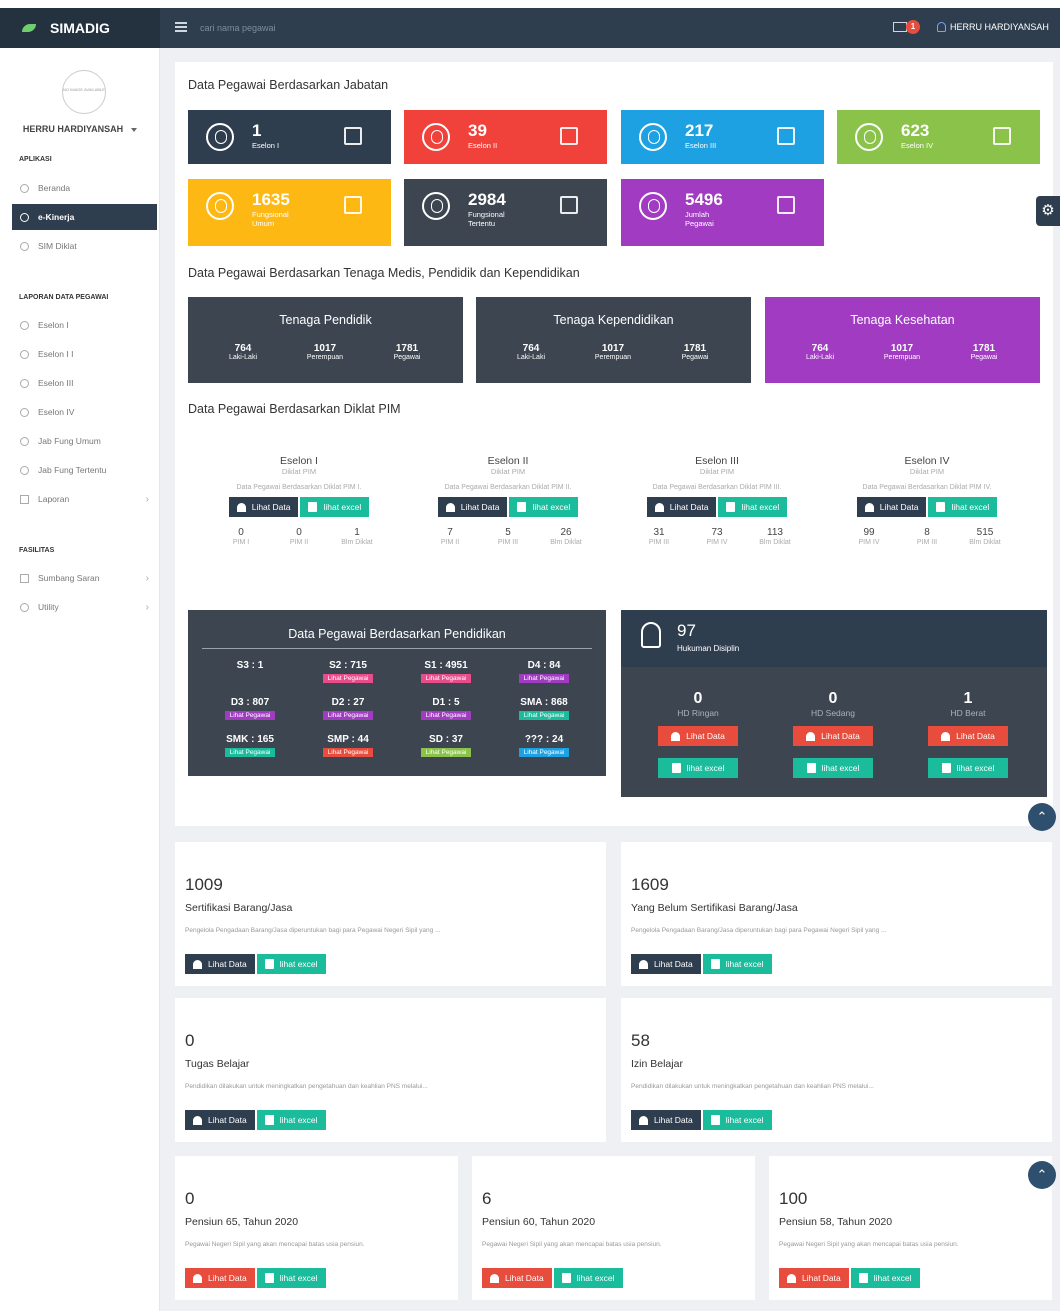 The width and height of the screenshot is (1060, 1311). Describe the element at coordinates (243, 352) in the screenshot. I see `tenaga-male: 764 Laki-Laki` at that location.